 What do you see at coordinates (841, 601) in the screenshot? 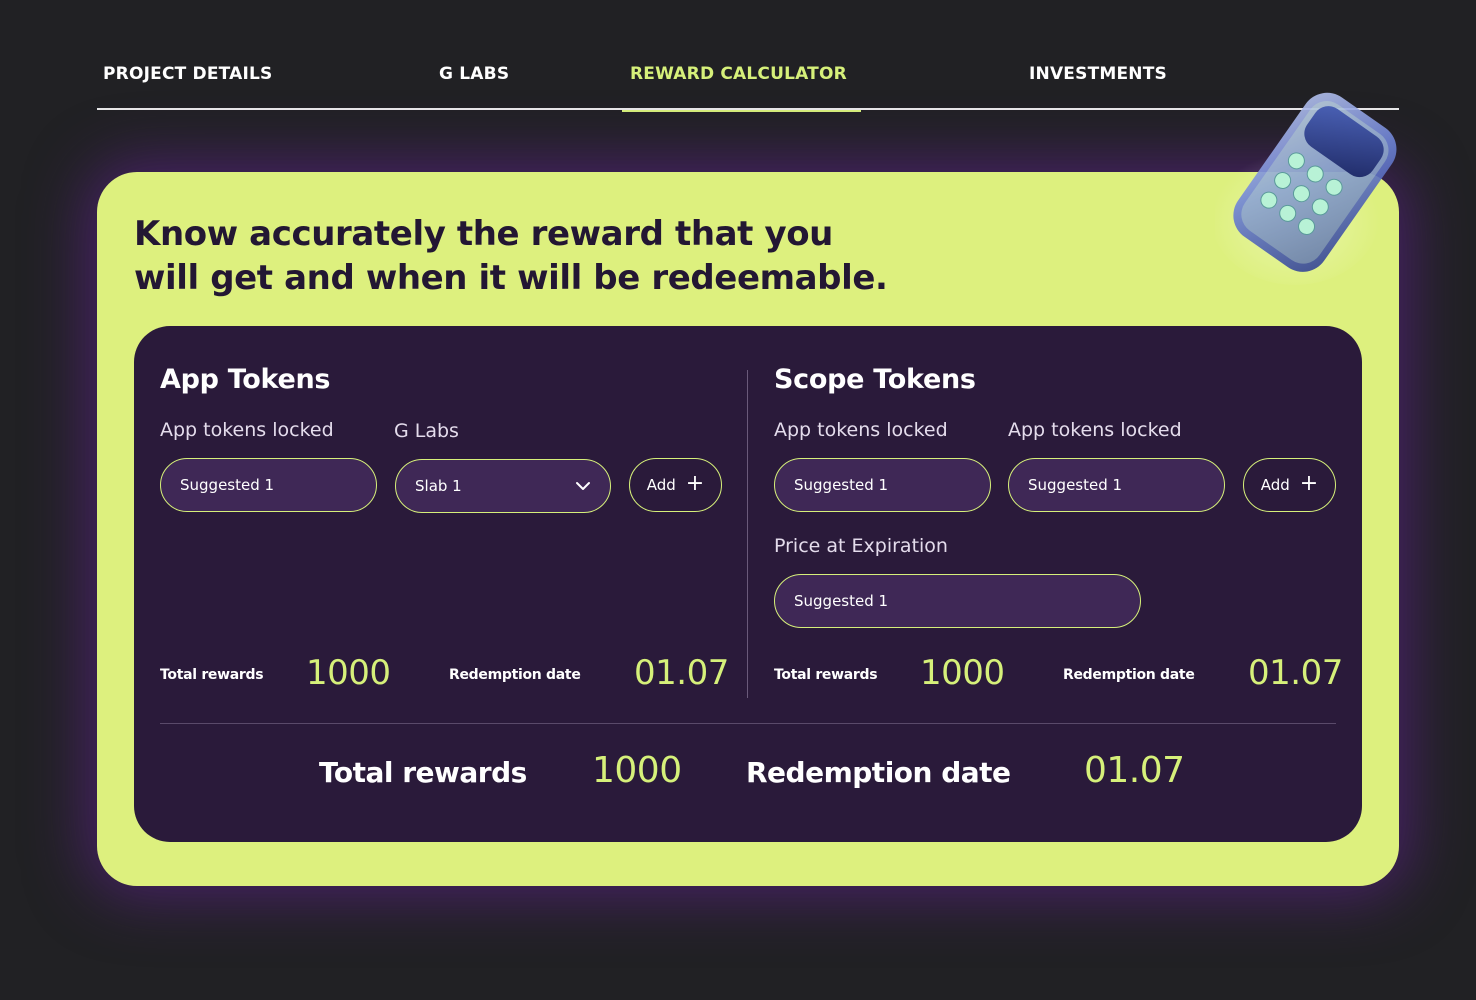
I see `price-at-expiration-value: Suggested 1` at bounding box center [841, 601].